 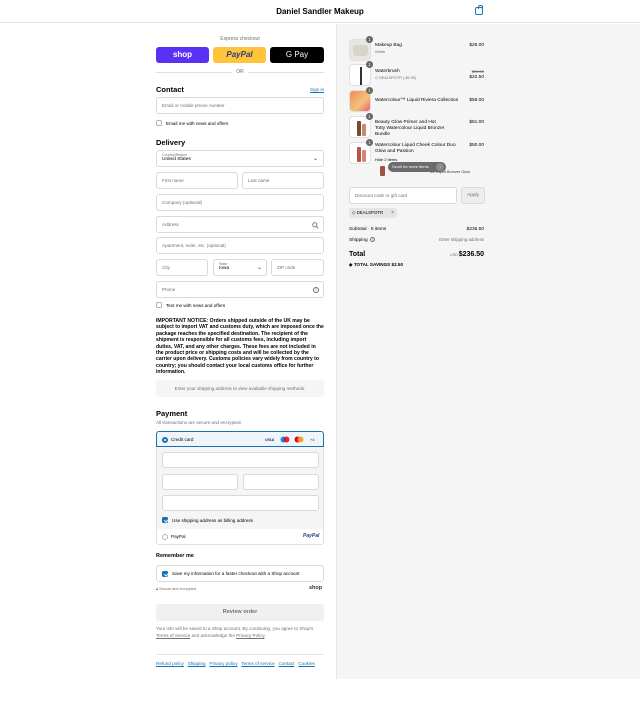 What do you see at coordinates (165, 520) in the screenshot?
I see `billing-same-checkbox` at bounding box center [165, 520].